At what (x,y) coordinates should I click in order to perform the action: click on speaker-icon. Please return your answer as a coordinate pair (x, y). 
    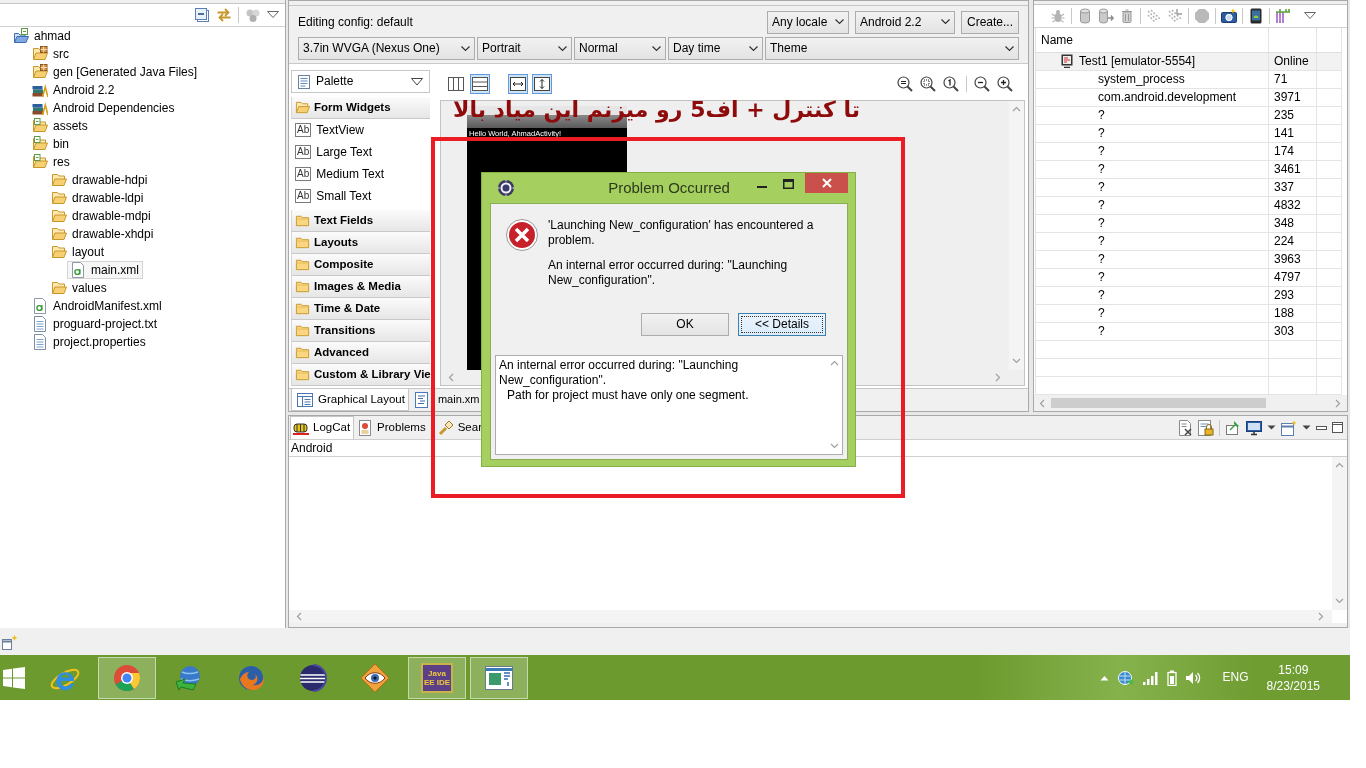
    Looking at the image, I should click on (1192, 677).